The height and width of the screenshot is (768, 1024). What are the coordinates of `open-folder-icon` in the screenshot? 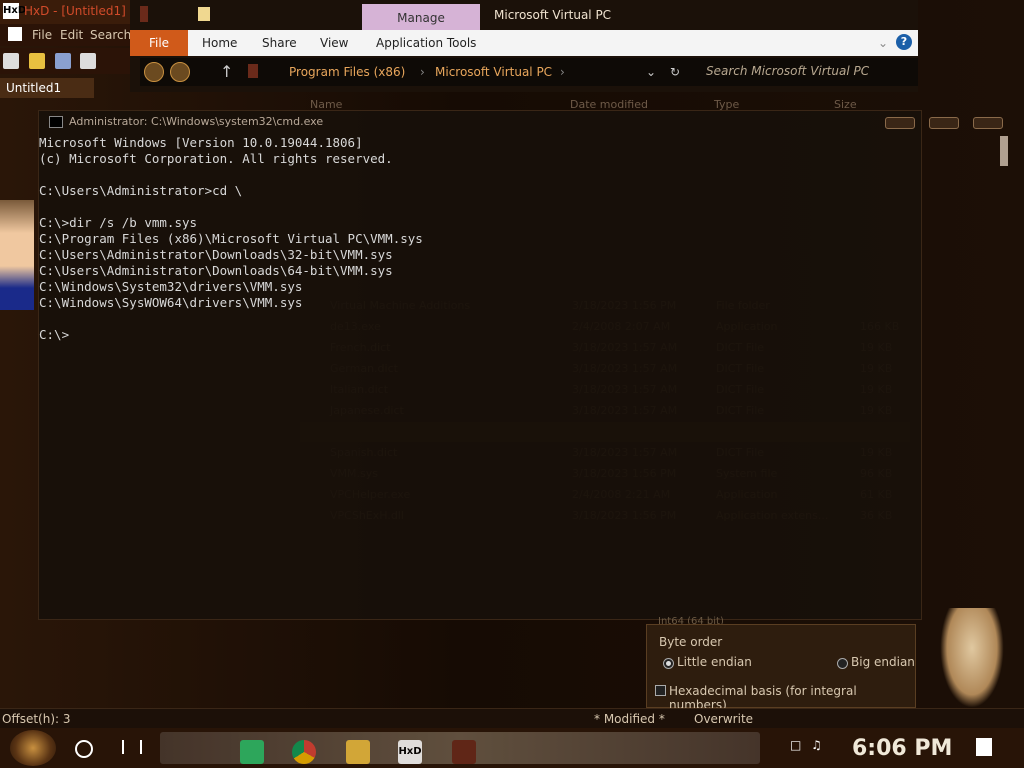 It's located at (36, 61).